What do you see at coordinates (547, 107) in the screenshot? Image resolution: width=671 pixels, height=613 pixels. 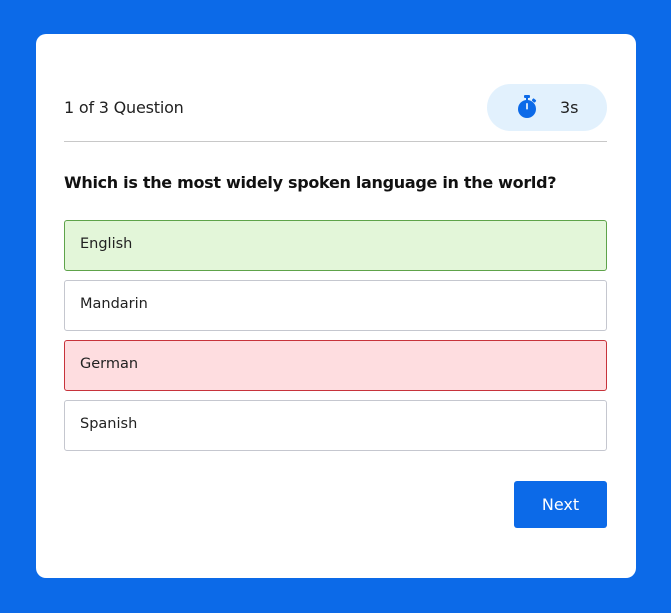 I see `timer-pill: 3s` at bounding box center [547, 107].